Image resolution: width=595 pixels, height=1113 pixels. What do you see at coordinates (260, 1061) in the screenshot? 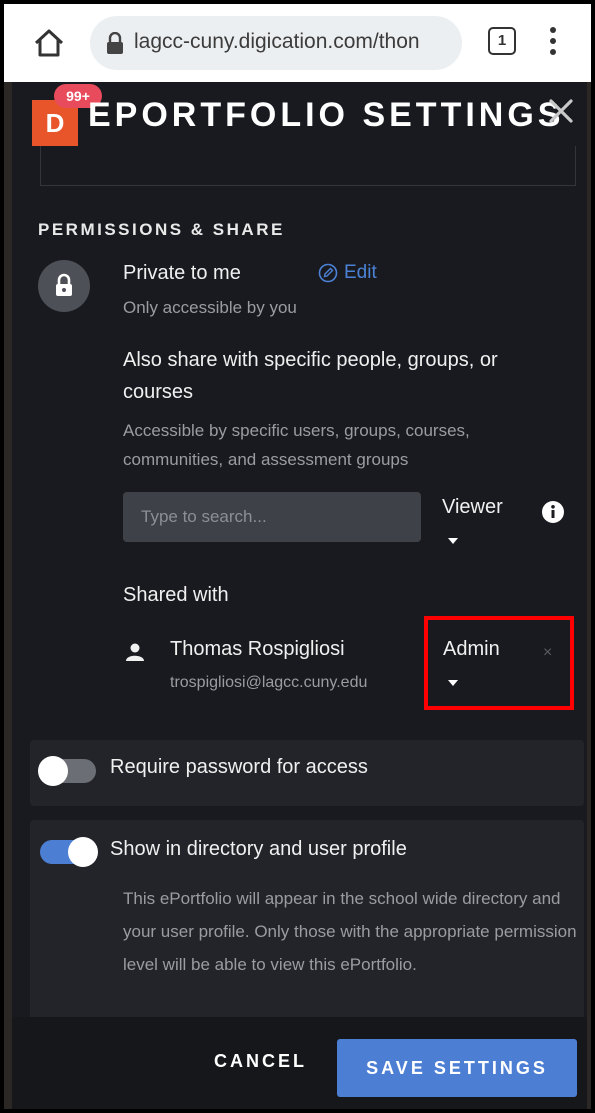
I see `cancel-button: CANCEL` at bounding box center [260, 1061].